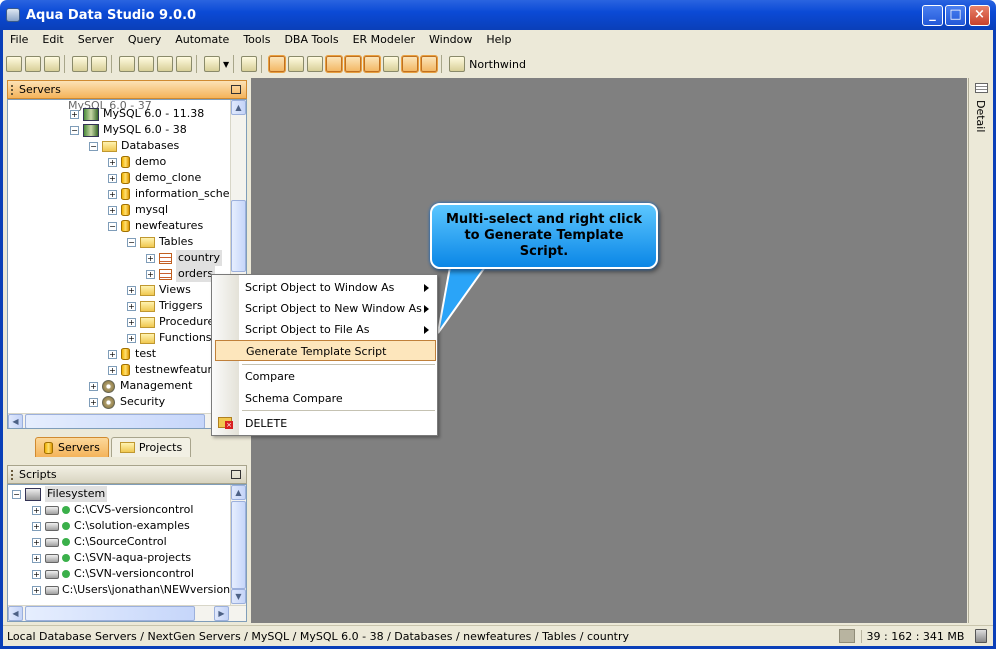 This screenshot has height=649, width=996. What do you see at coordinates (450, 40) in the screenshot?
I see `menu-window: Window` at bounding box center [450, 40].